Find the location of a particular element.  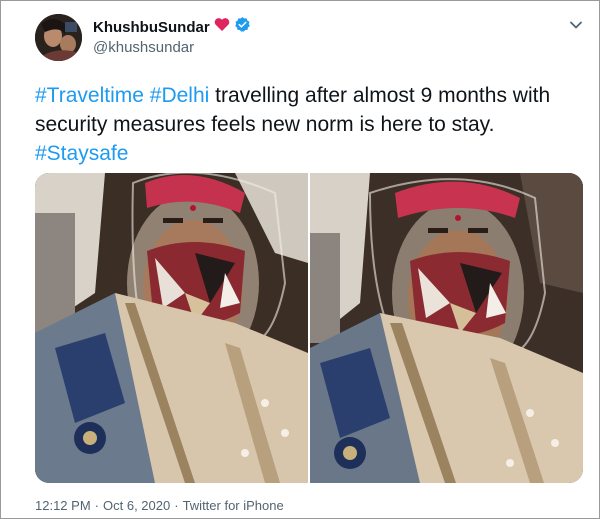

author-handle: @khushsundar is located at coordinates (143, 47).